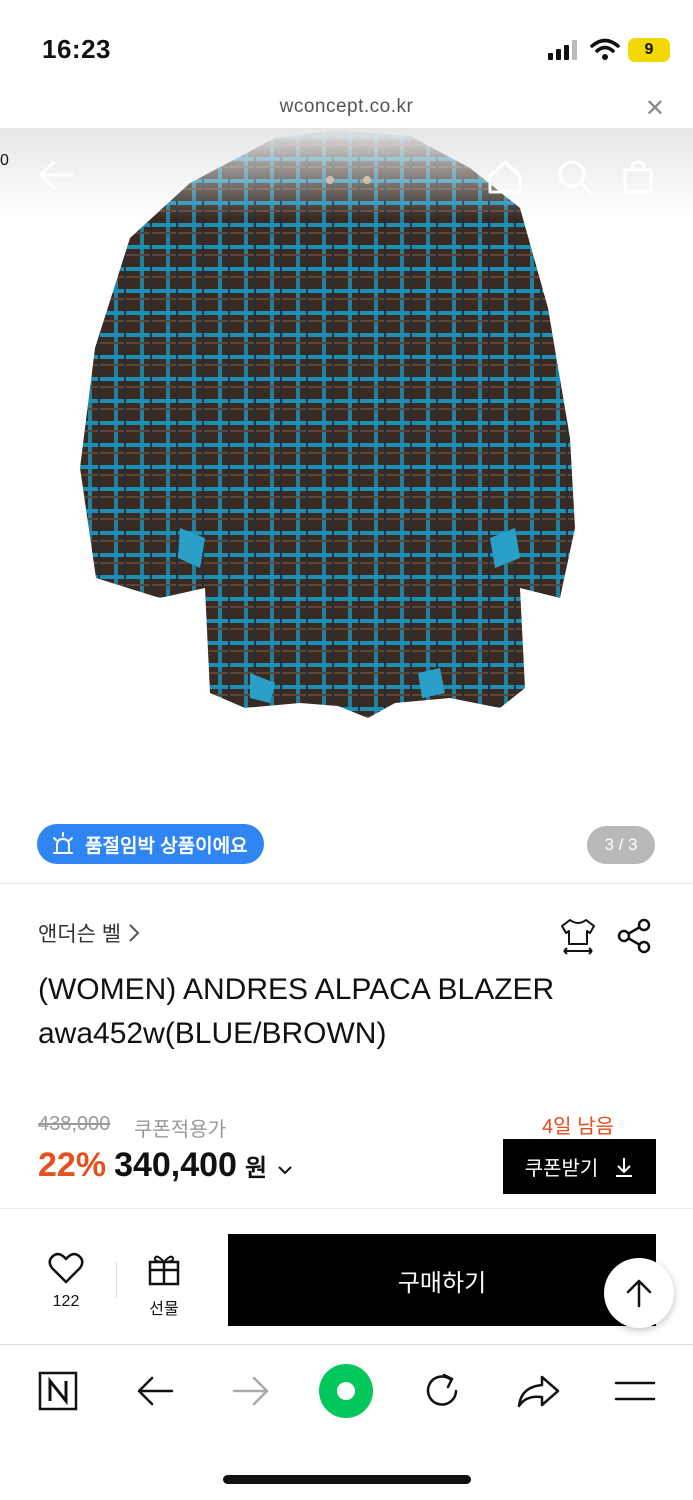 This screenshot has height=1500, width=693. Describe the element at coordinates (605, 49) in the screenshot. I see `wifi-icon` at that location.